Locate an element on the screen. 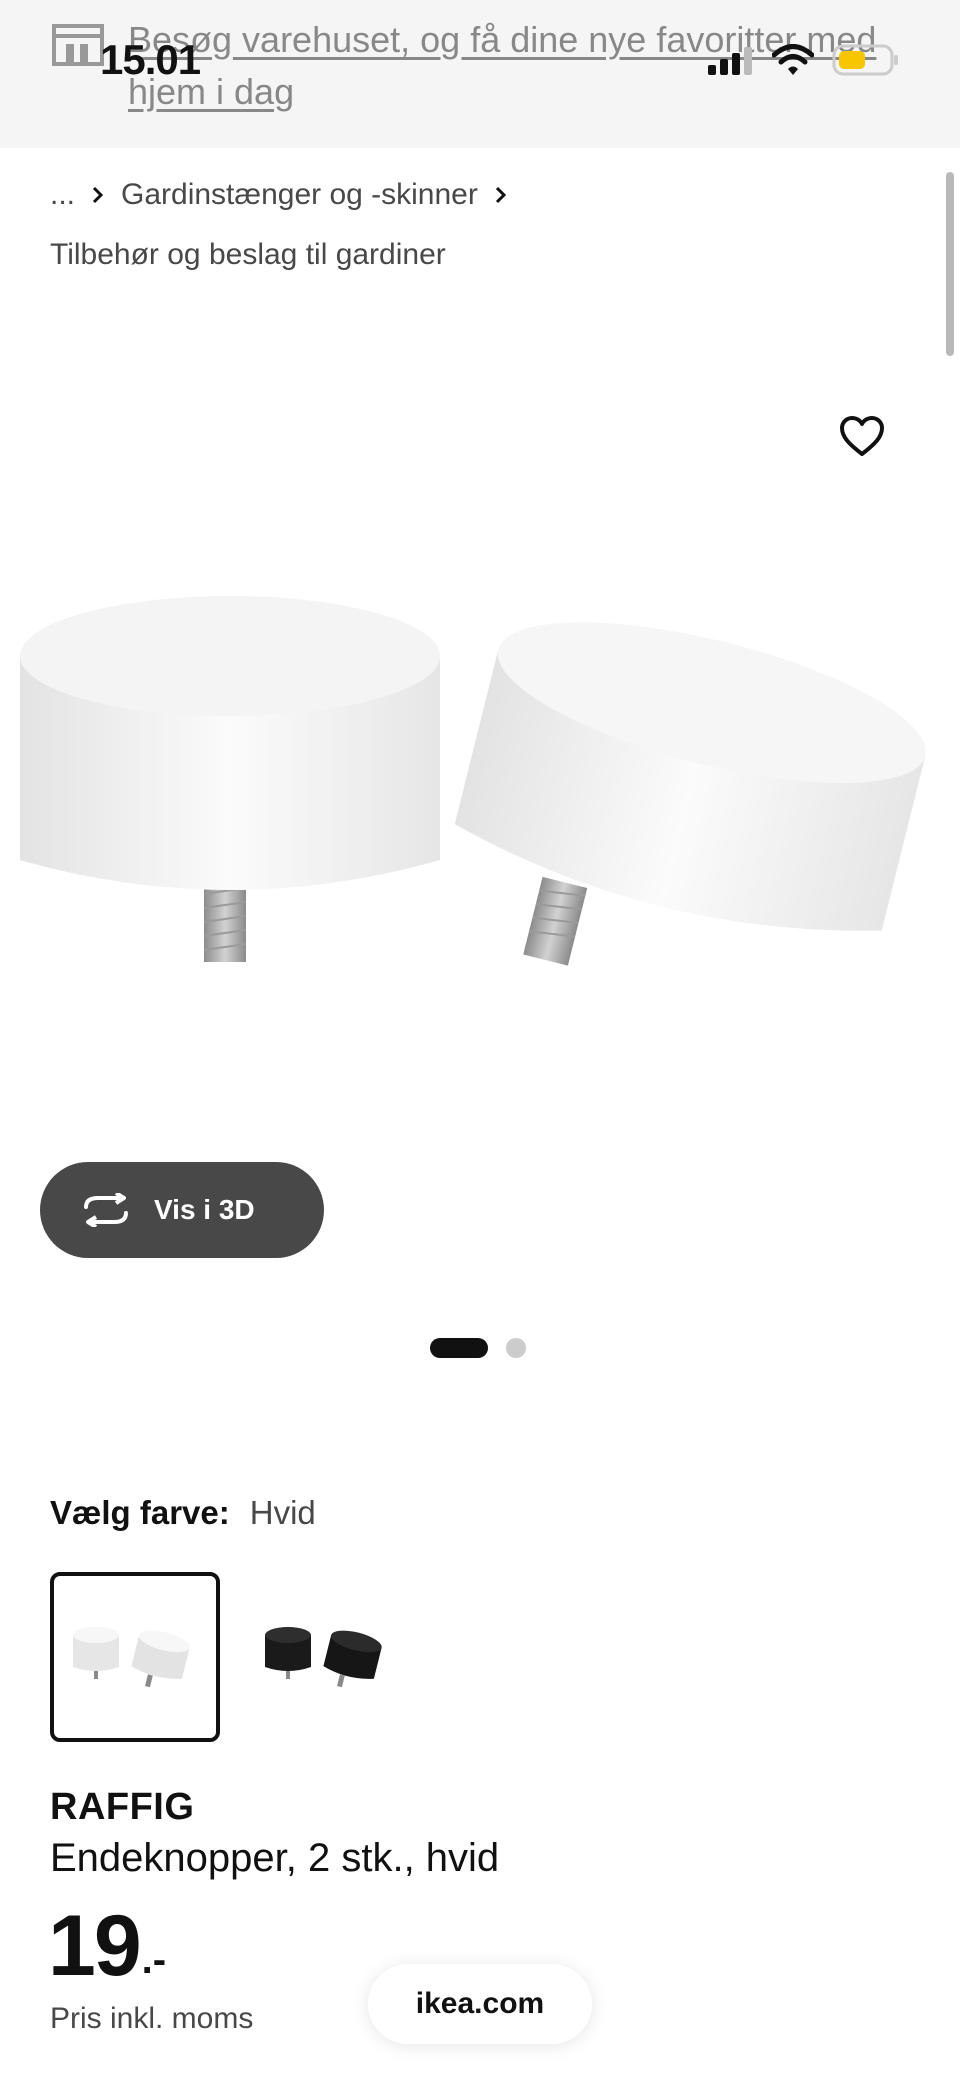 The image size is (960, 2078). product-name: RAFFIG is located at coordinates (122, 1807).